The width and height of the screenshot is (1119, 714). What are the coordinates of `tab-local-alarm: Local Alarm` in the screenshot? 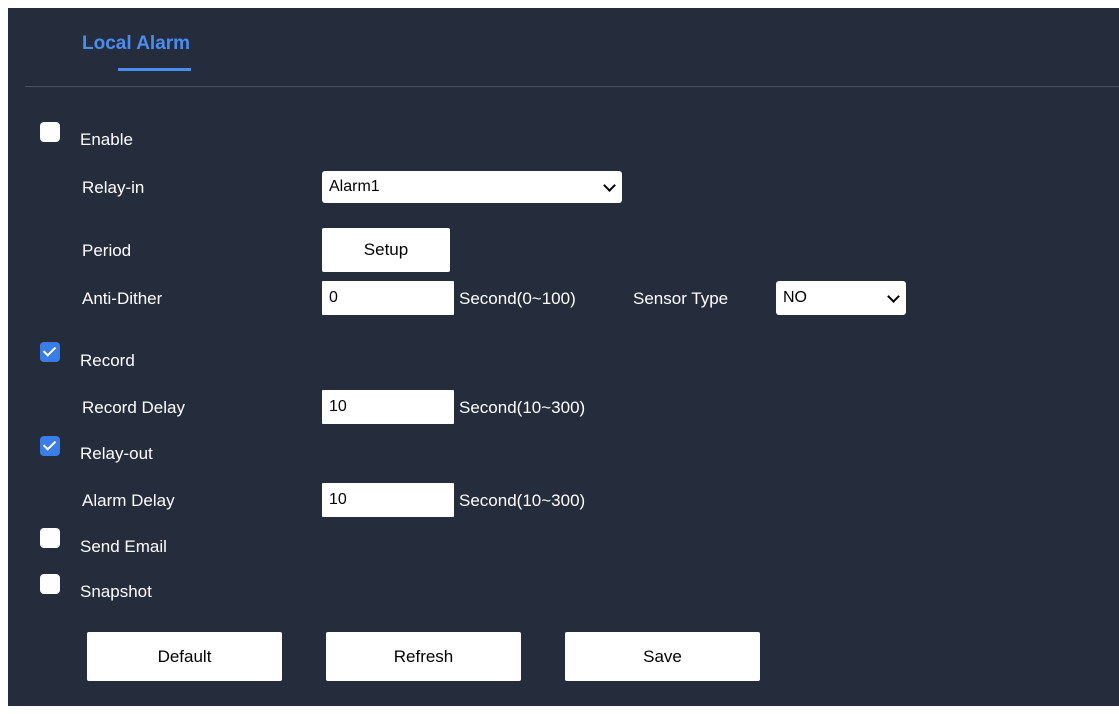 It's located at (136, 44).